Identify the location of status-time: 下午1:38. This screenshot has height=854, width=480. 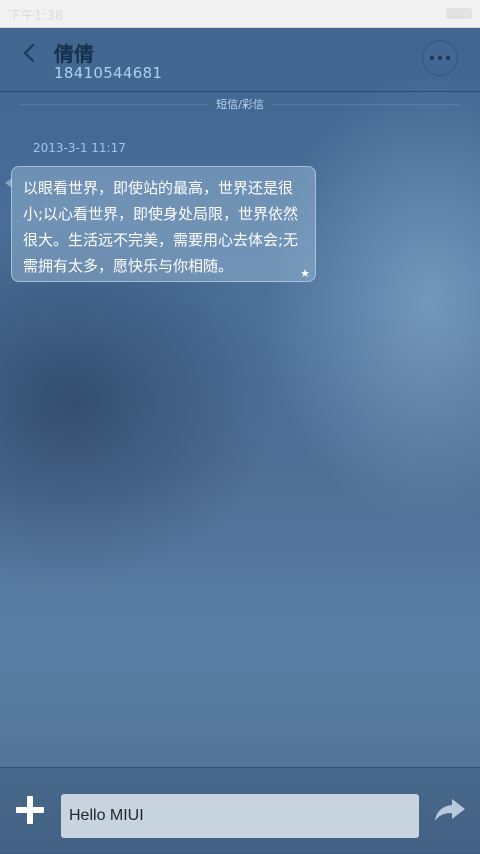
(36, 16).